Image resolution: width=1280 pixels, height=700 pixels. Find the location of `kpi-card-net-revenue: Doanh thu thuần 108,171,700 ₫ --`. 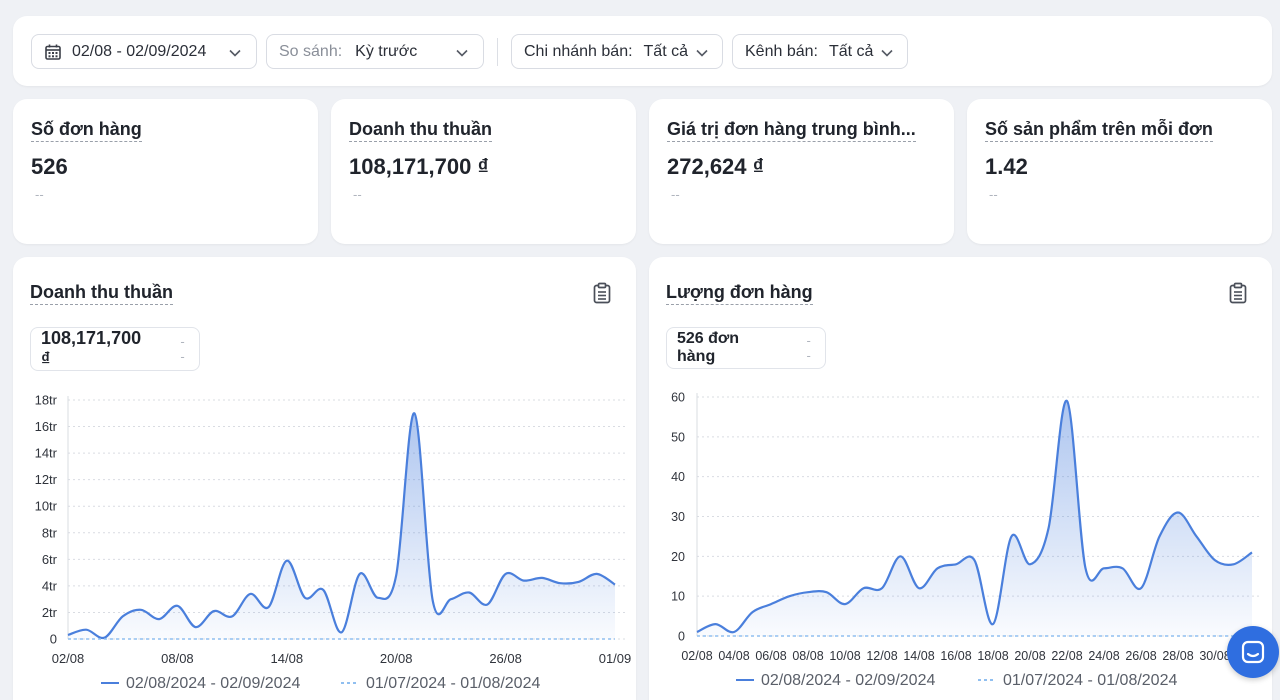

kpi-card-net-revenue: Doanh thu thuần 108,171,700 ₫ -- is located at coordinates (483, 171).